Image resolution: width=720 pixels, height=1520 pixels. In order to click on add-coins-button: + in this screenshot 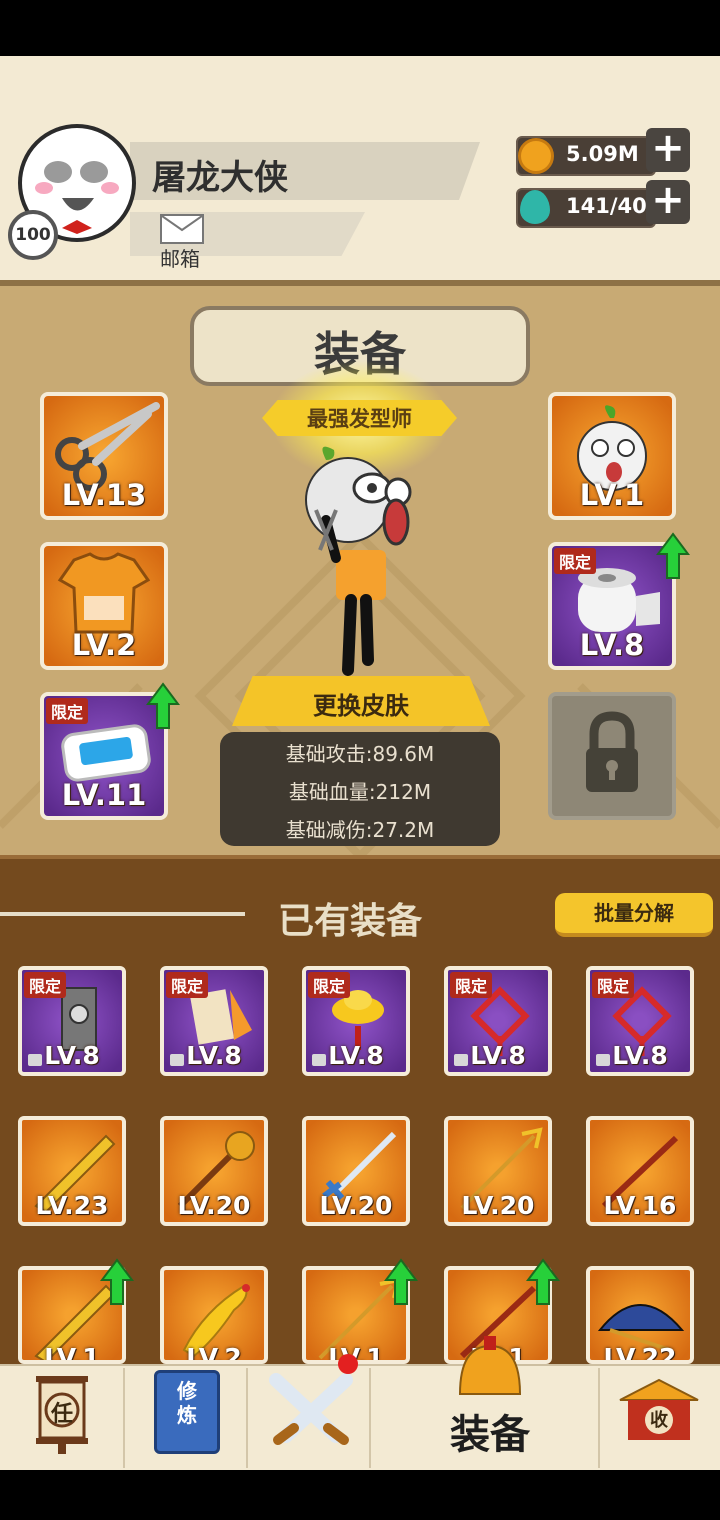, I will do `click(668, 150)`.